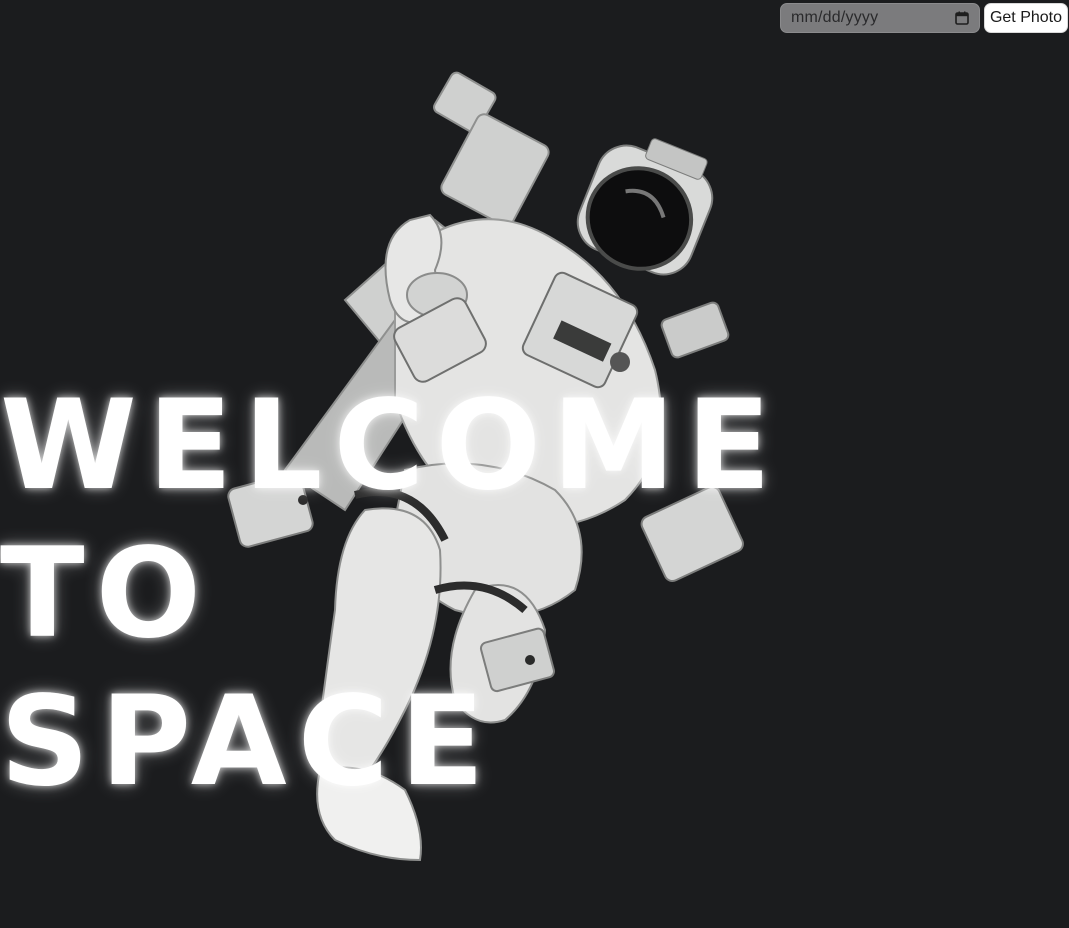 The width and height of the screenshot is (1069, 928). Describe the element at coordinates (106, 594) in the screenshot. I see `headline-line-2: TO` at that location.